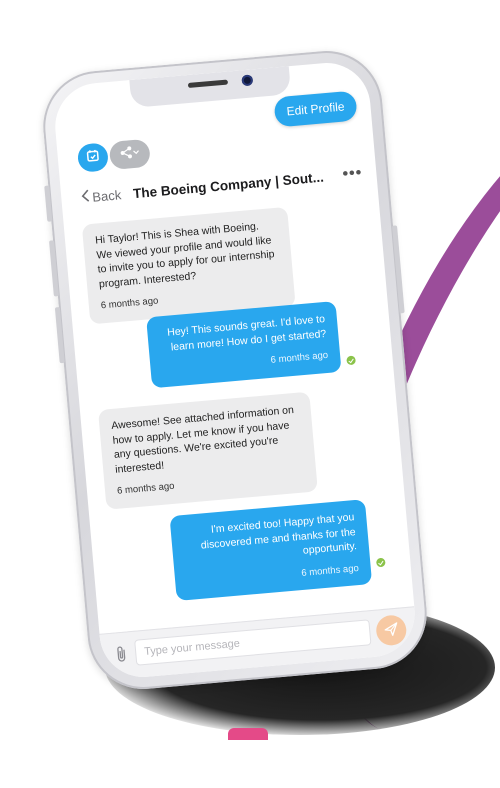 This screenshot has width=500, height=788. I want to click on send-icon, so click(391, 630).